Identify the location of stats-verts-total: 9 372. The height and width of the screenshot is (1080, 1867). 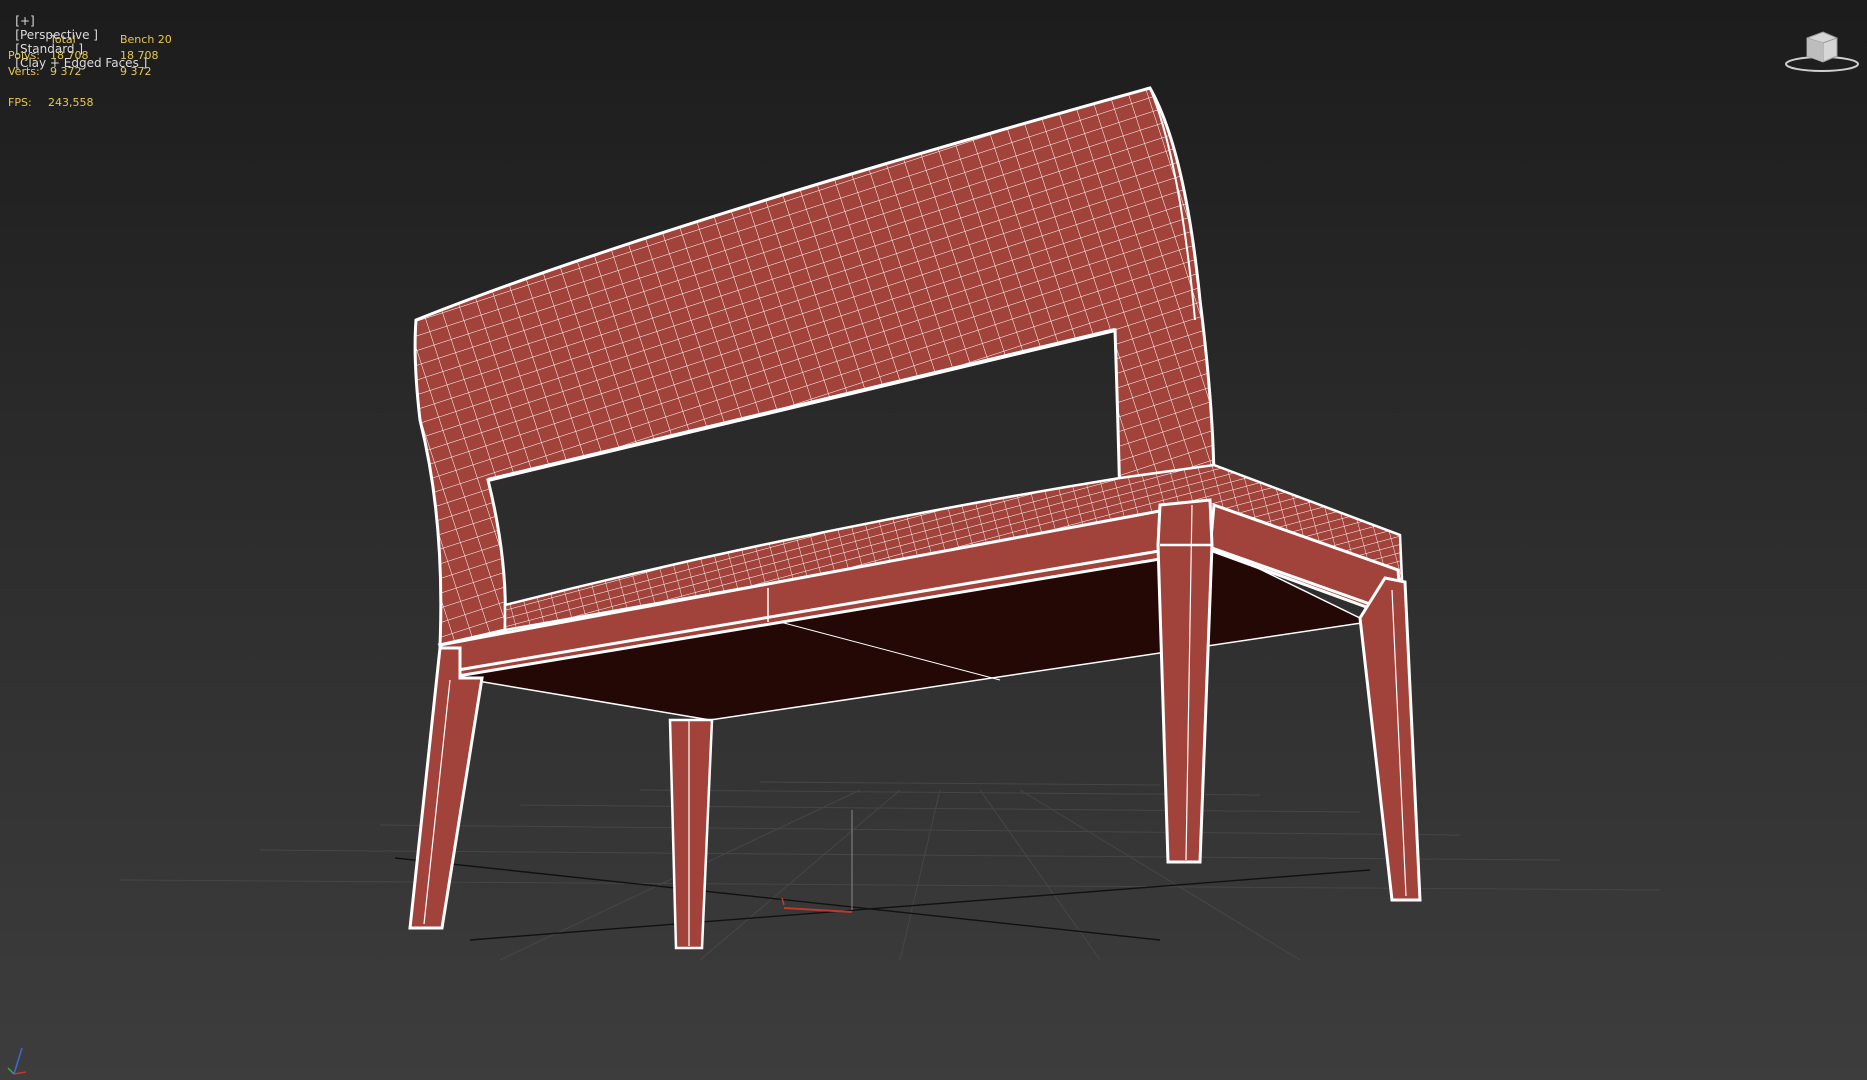
(65, 71).